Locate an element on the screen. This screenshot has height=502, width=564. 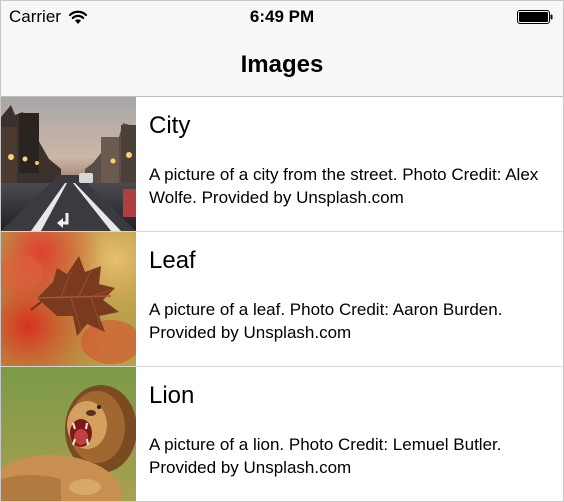
autumn-leaf-photo is located at coordinates (68, 299).